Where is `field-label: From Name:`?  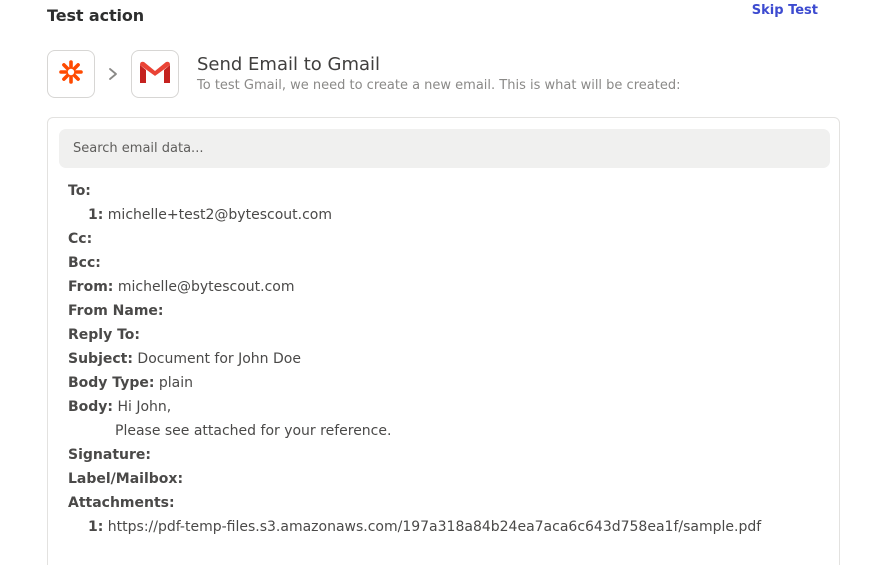 field-label: From Name: is located at coordinates (116, 311).